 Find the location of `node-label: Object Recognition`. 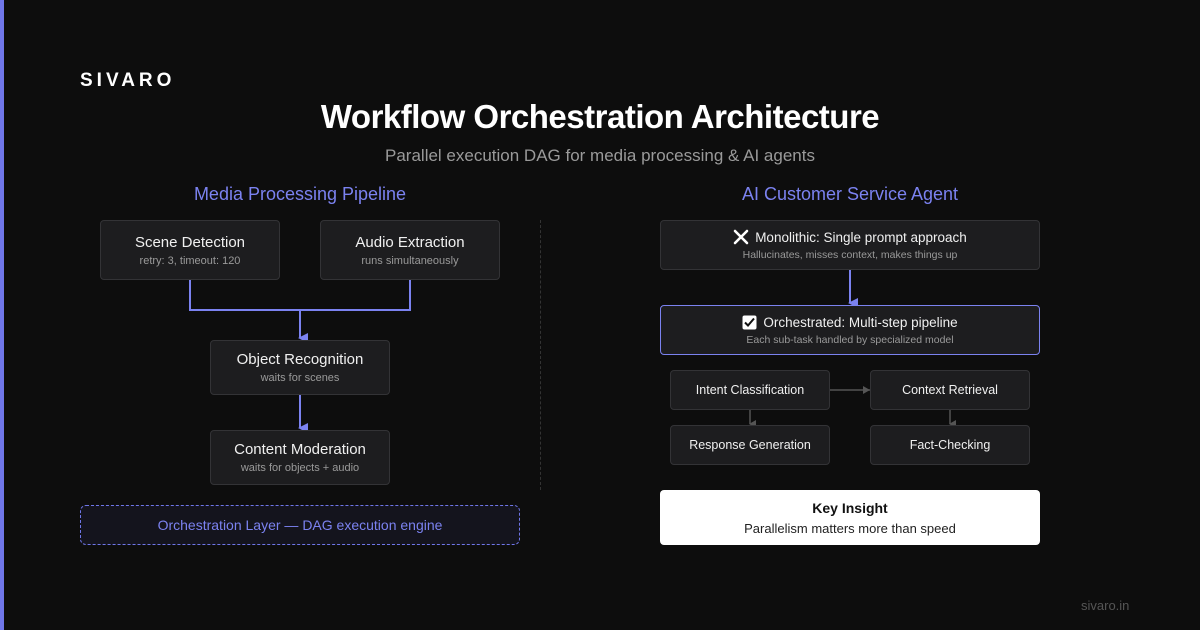

node-label: Object Recognition is located at coordinates (300, 359).